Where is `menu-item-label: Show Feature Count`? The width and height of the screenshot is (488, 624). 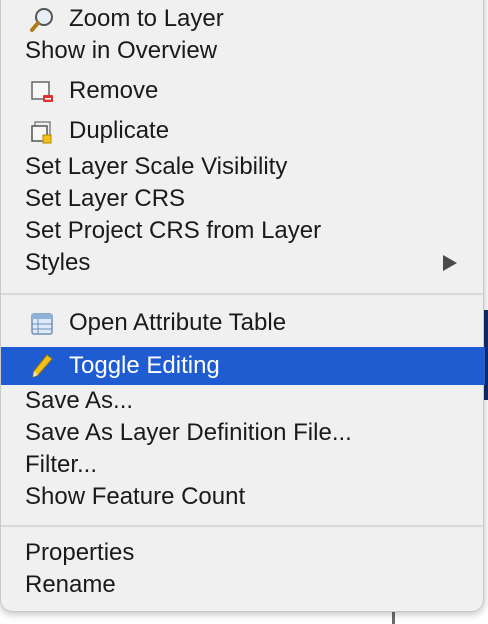 menu-item-label: Show Feature Count is located at coordinates (135, 496).